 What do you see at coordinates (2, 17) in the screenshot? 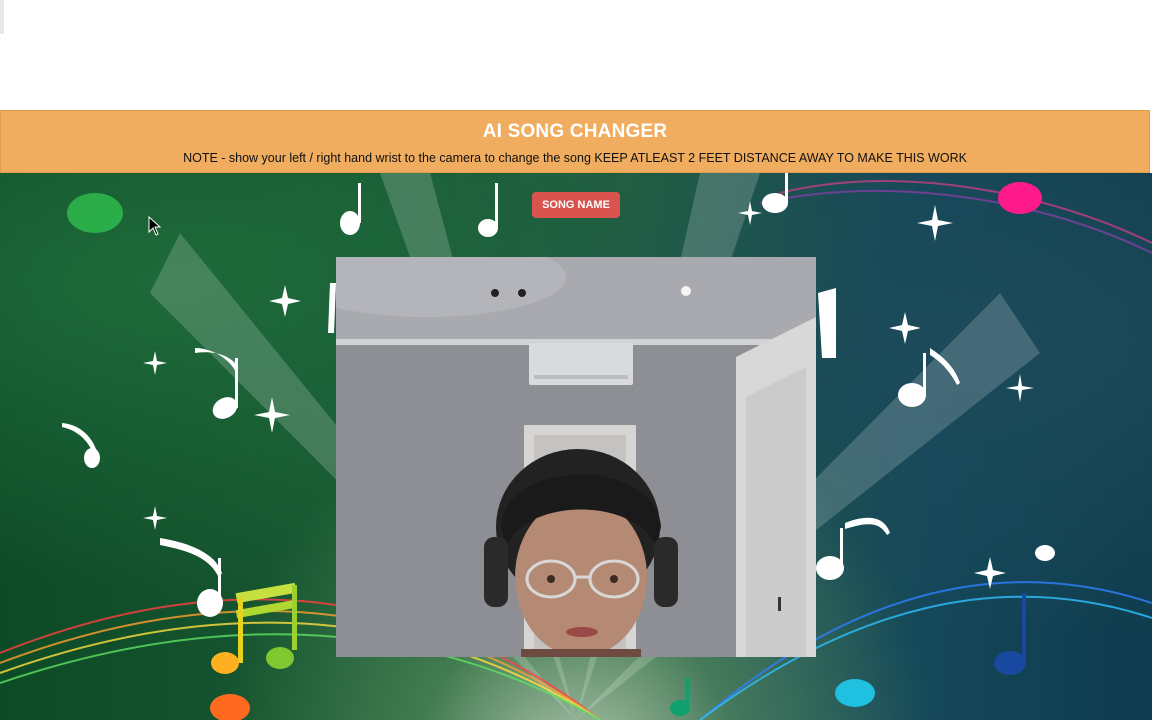
I see `left-edge-marker` at bounding box center [2, 17].